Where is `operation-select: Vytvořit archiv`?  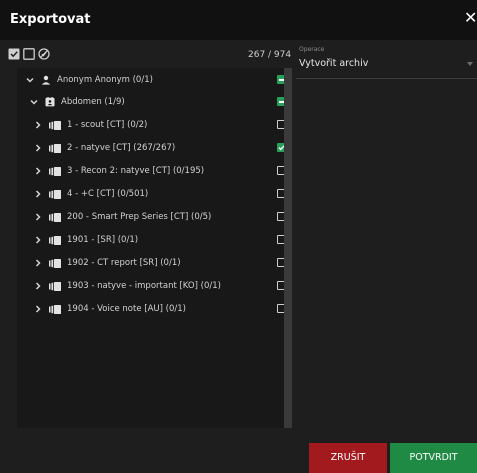 operation-select: Vytvořit archiv is located at coordinates (386, 66).